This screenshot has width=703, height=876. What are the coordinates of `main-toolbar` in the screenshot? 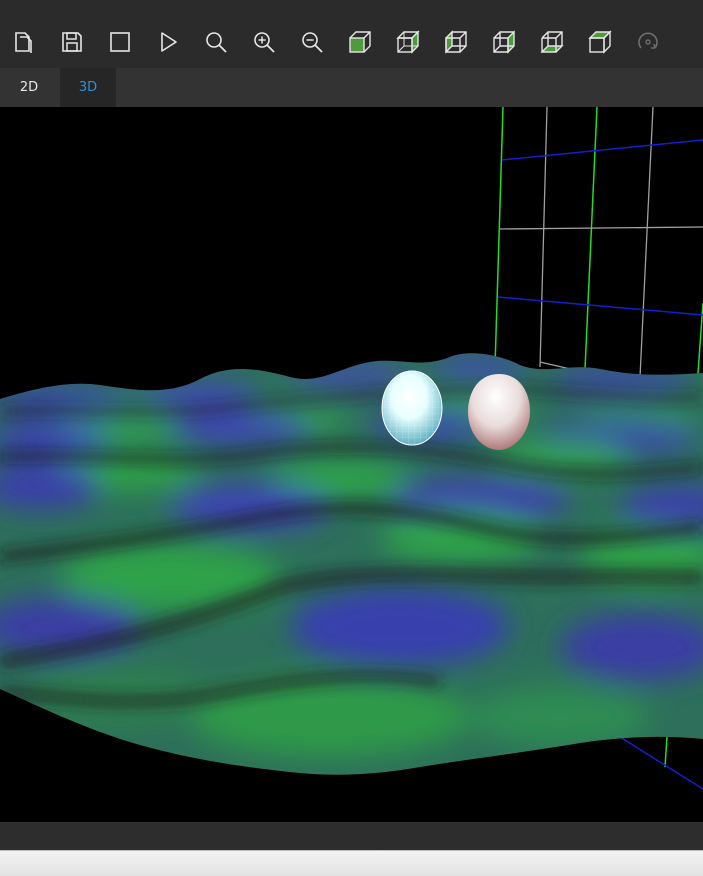 It's located at (351, 34).